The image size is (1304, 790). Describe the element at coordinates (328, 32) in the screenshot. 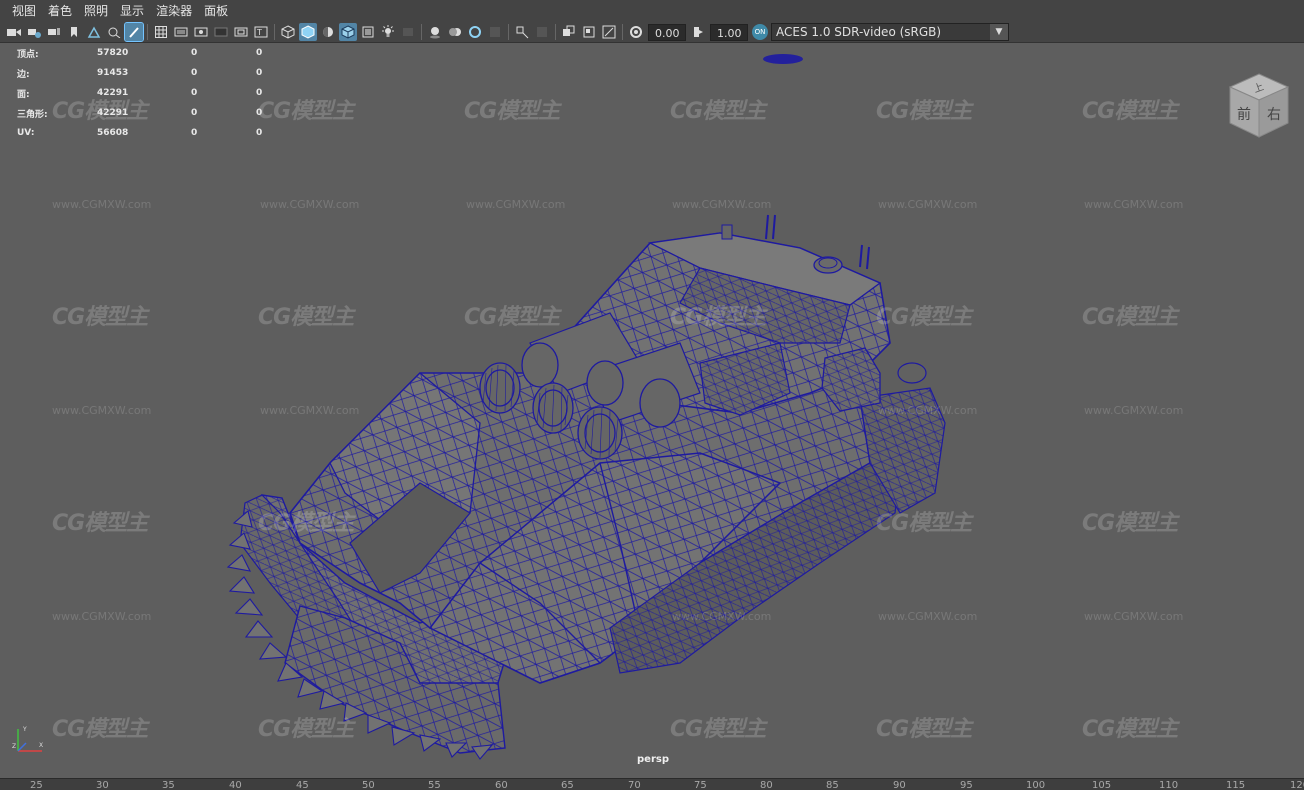

I see `default-material-icon` at that location.